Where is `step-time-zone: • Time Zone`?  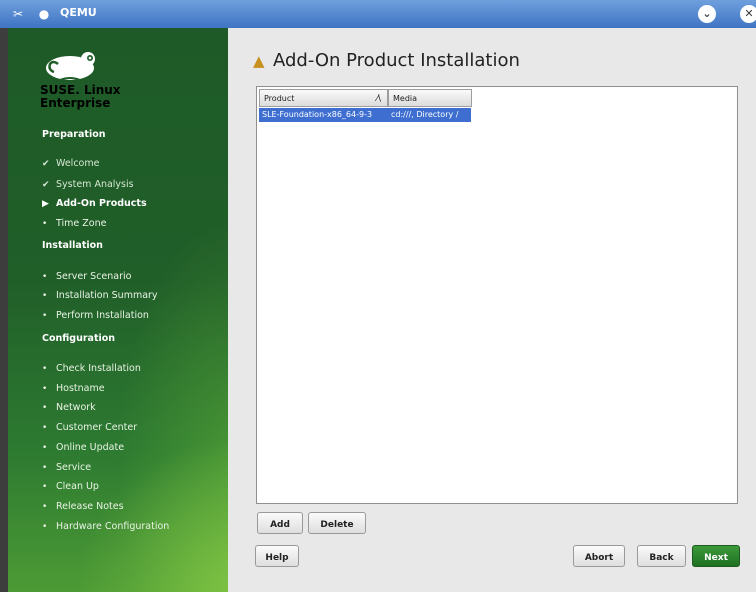 step-time-zone: • Time Zone is located at coordinates (74, 223).